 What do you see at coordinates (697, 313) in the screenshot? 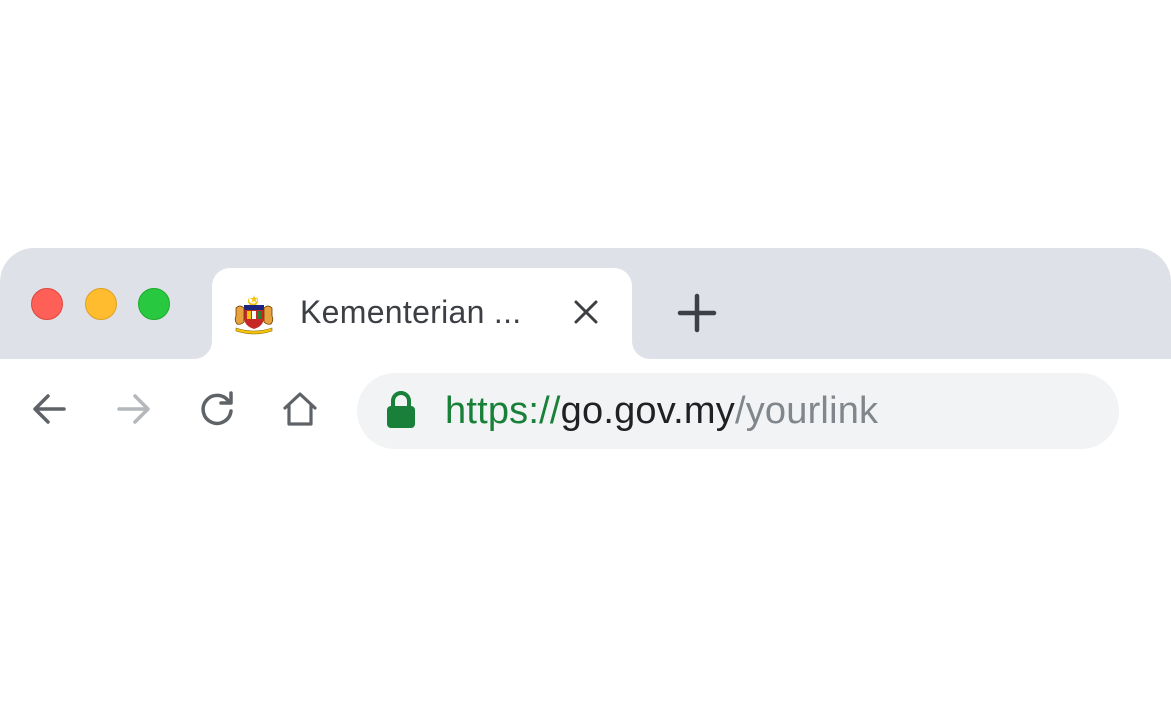
I see `plus-icon` at bounding box center [697, 313].